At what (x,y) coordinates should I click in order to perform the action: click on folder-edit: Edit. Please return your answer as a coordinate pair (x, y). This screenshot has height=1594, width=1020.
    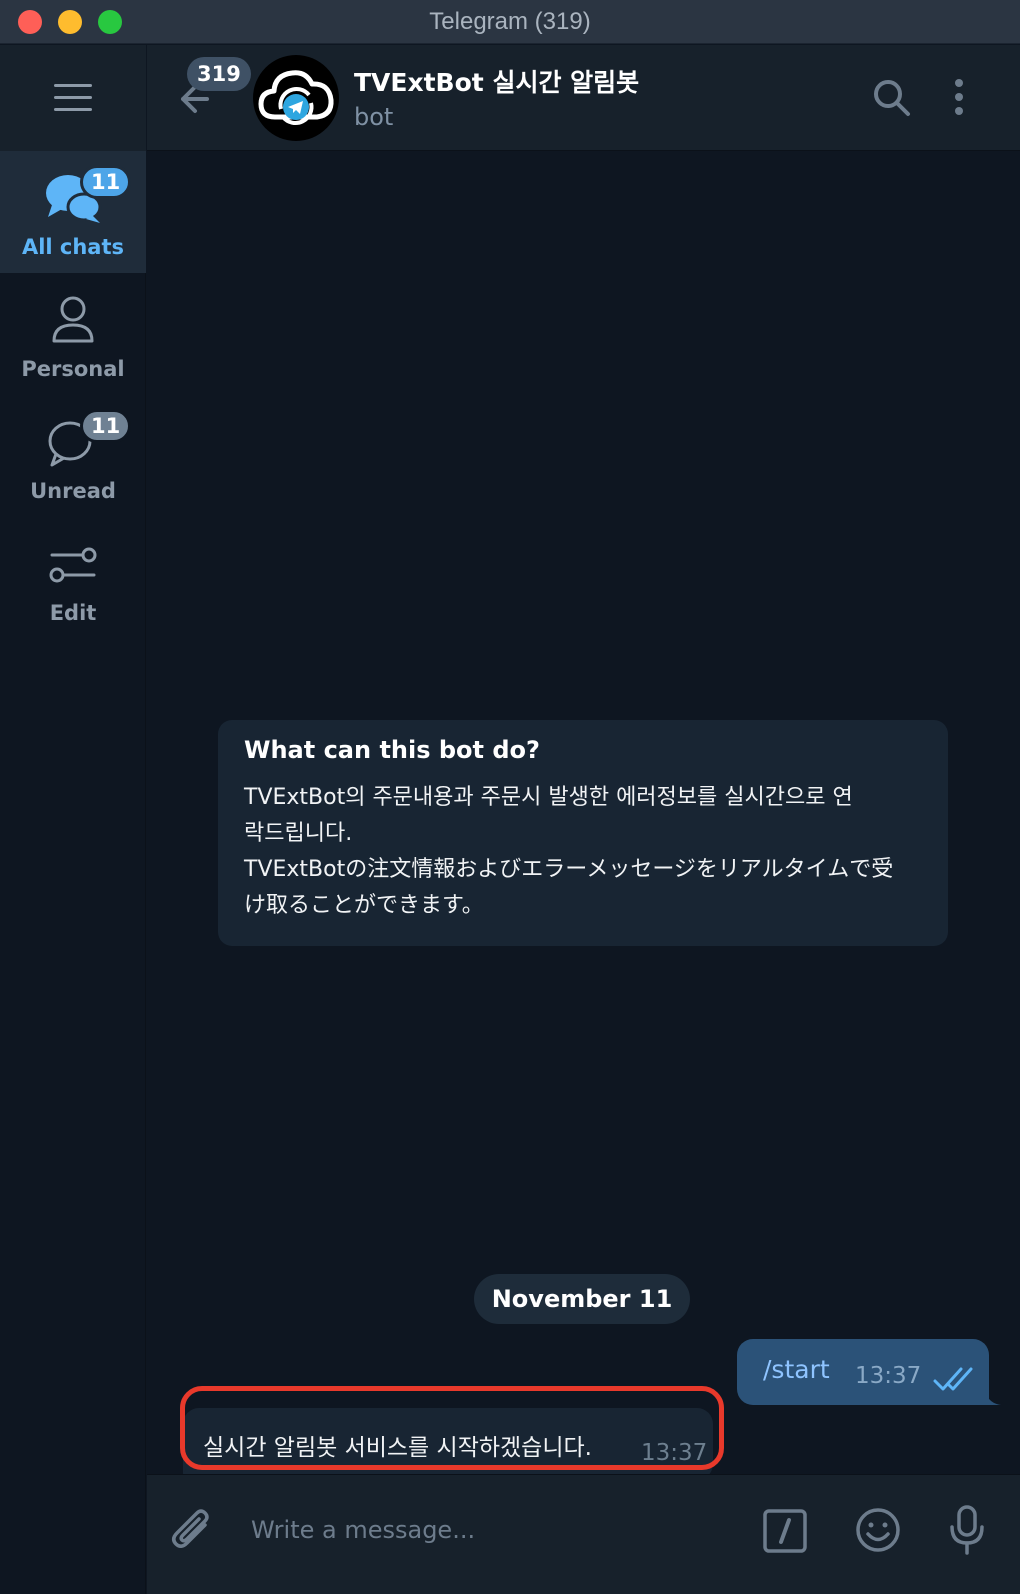
    Looking at the image, I should click on (73, 578).